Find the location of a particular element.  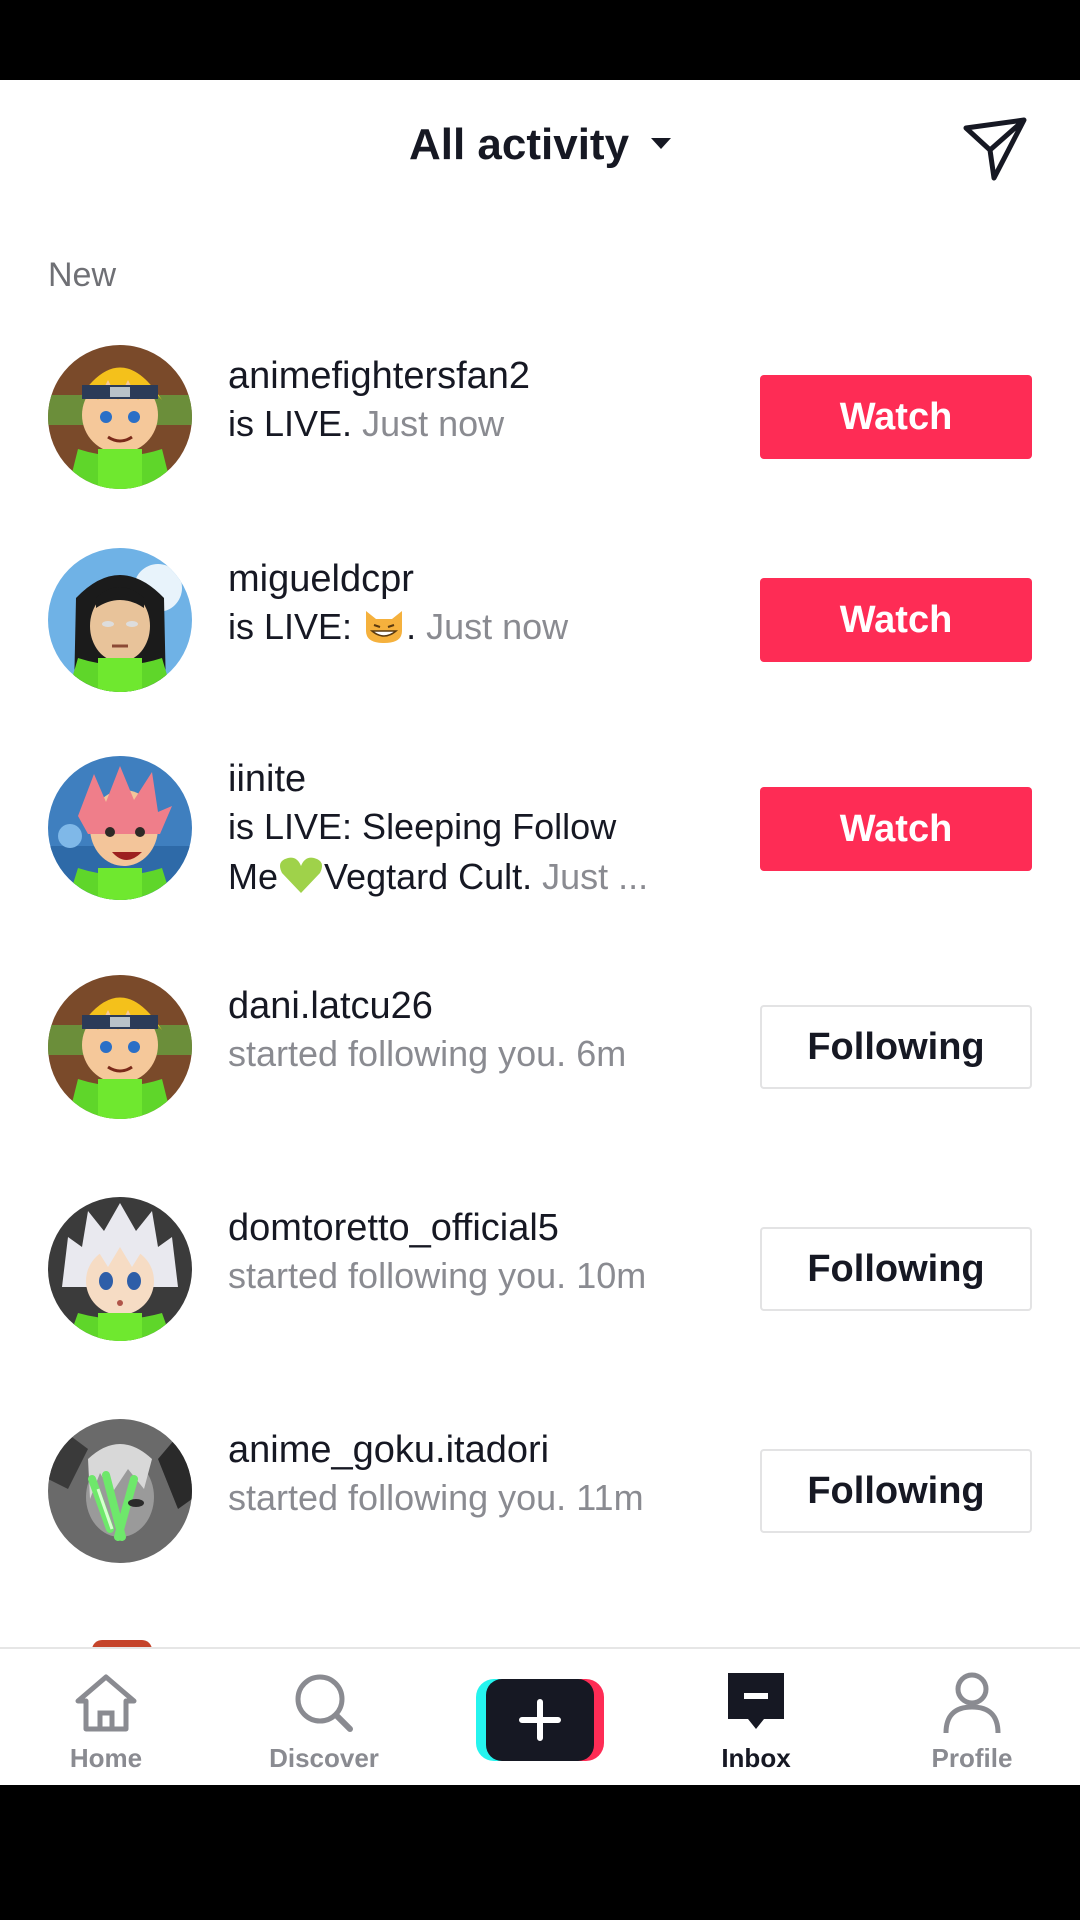

nav-inbox: Inbox is located at coordinates (756, 1717).